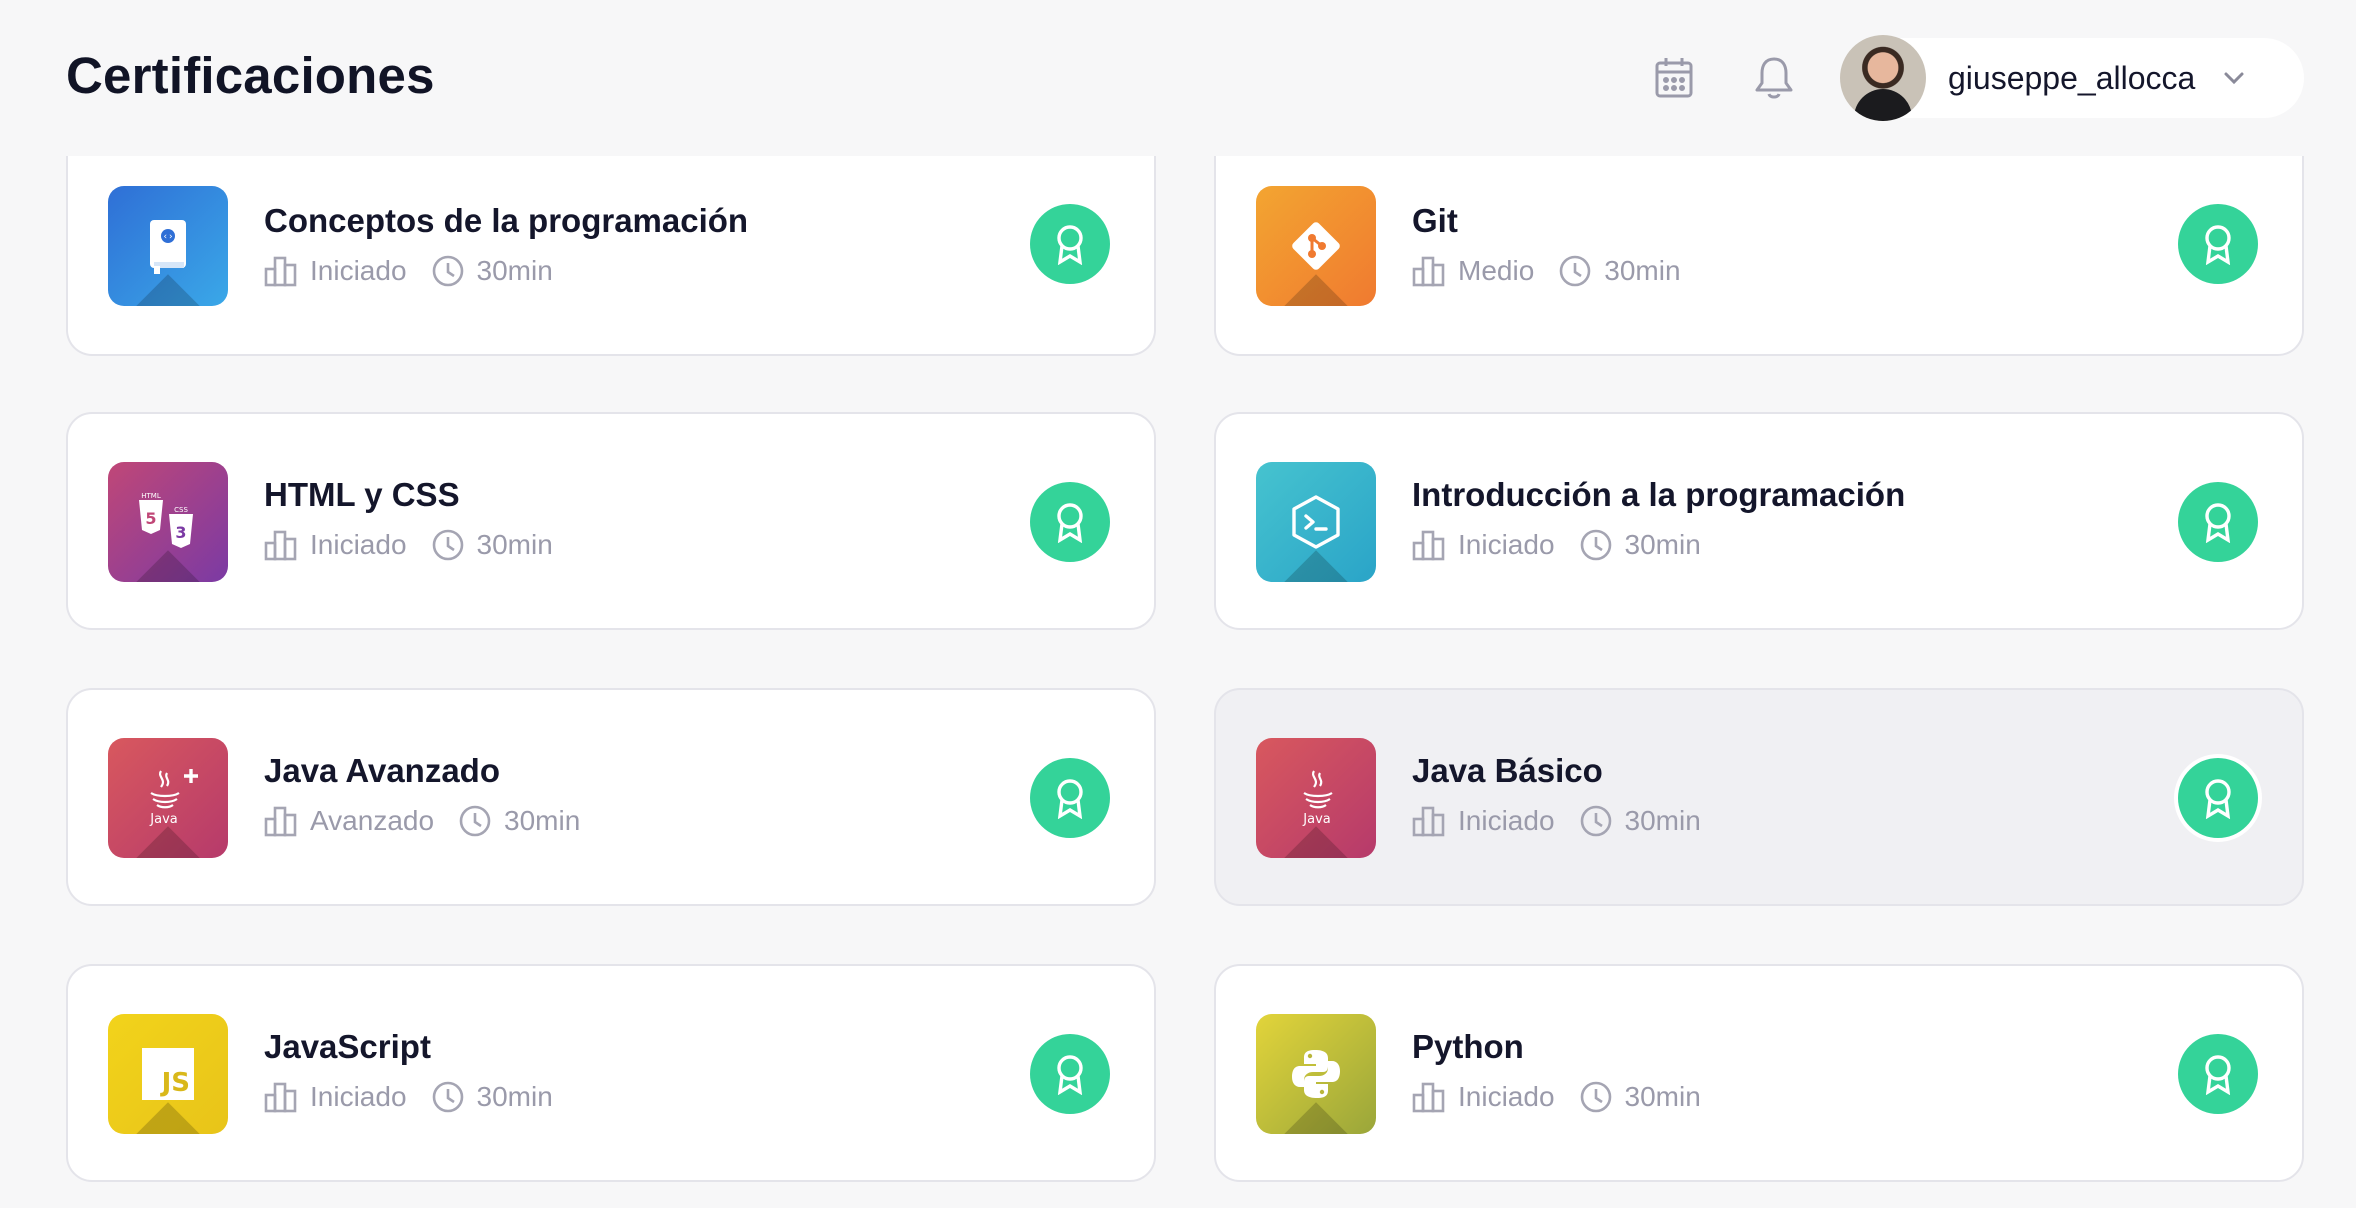 This screenshot has width=2356, height=1208. I want to click on certification-card: Git Medio 30min, so click(1759, 253).